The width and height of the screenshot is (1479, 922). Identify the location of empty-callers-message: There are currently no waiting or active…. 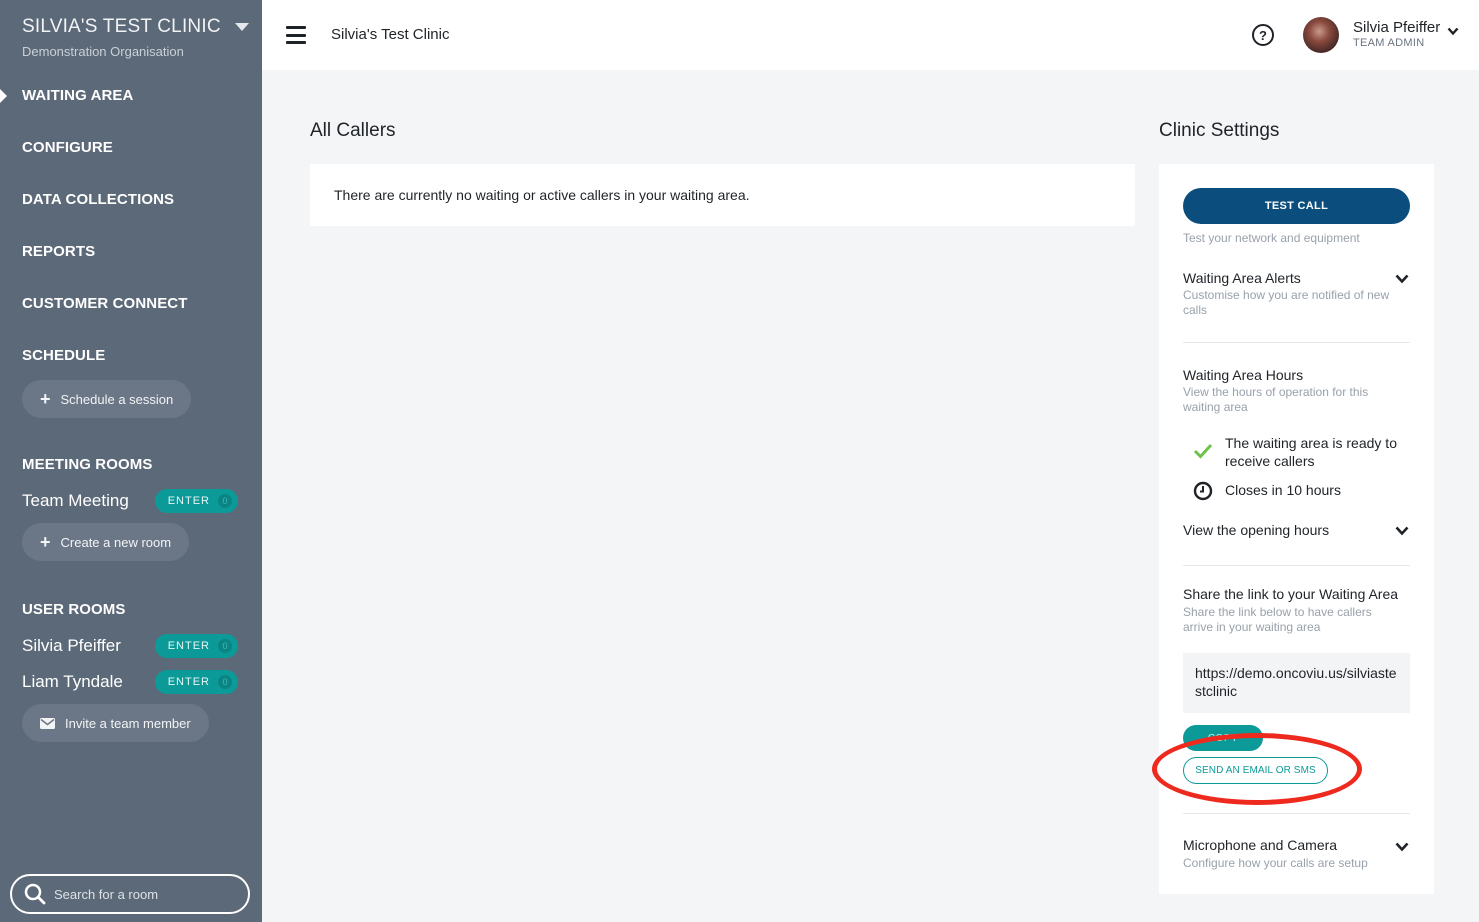
(542, 195).